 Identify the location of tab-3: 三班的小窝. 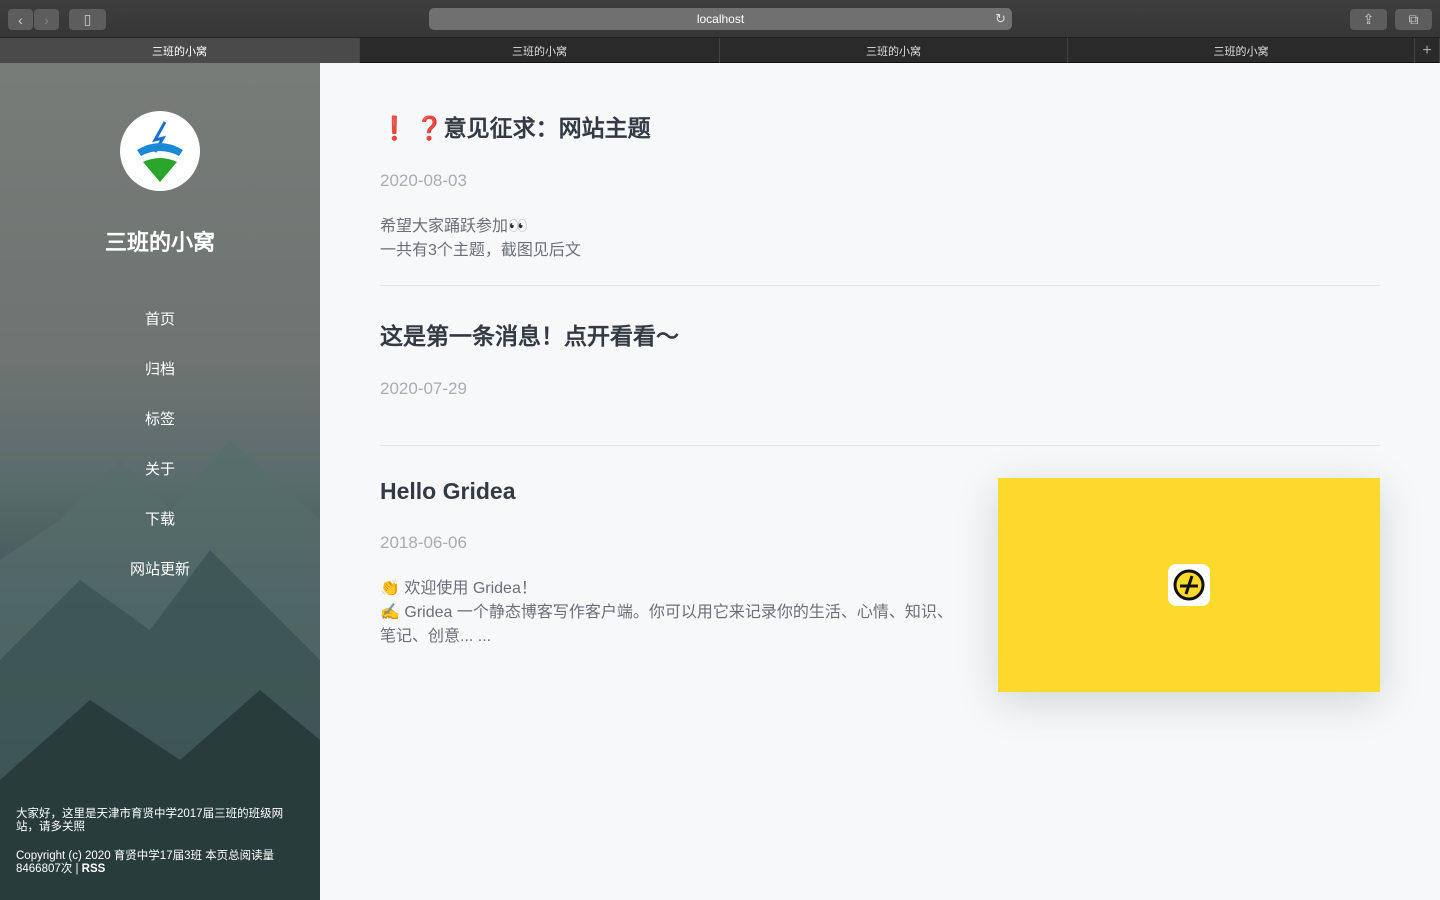
(894, 50).